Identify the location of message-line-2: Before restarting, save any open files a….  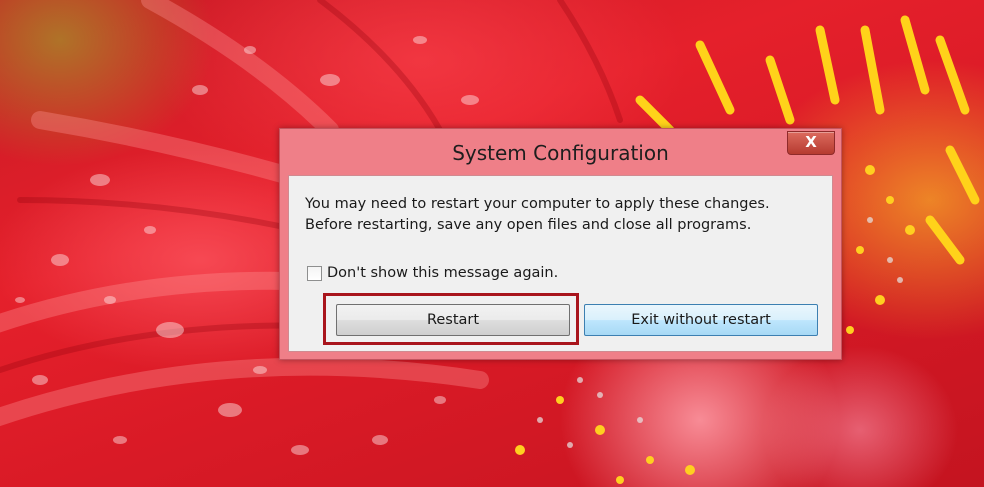
(528, 225).